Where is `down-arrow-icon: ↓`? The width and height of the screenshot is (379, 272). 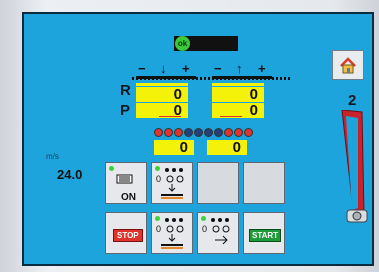
down-arrow-icon: ↓ is located at coordinates (163, 68).